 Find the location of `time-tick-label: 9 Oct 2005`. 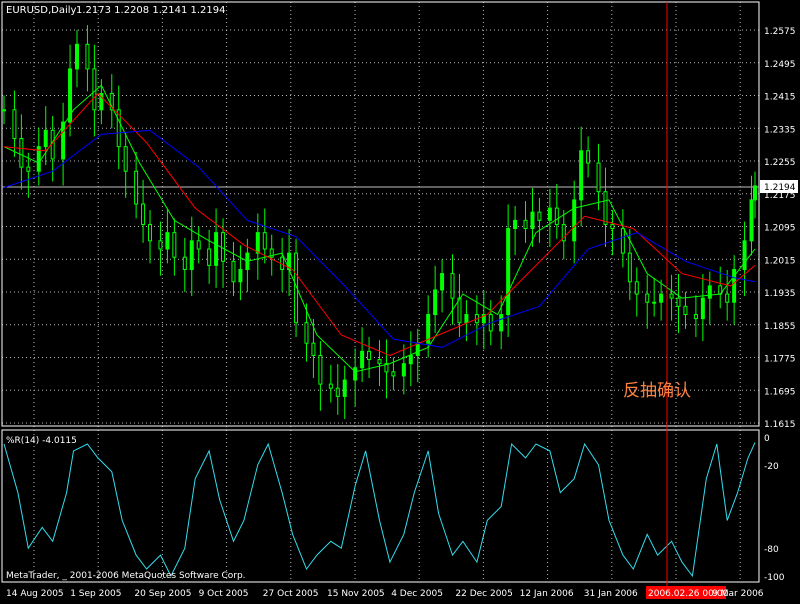

time-tick-label: 9 Oct 2005 is located at coordinates (224, 594).